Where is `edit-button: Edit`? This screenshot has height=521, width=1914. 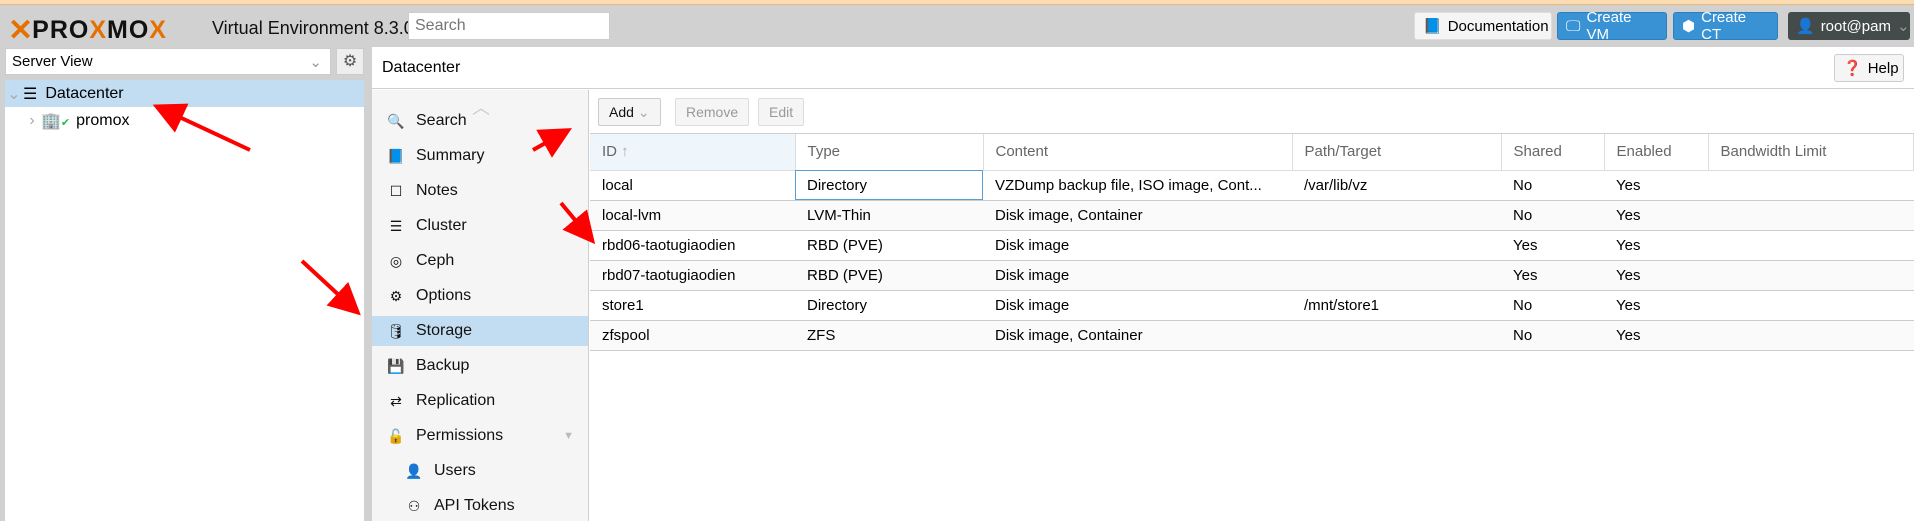
edit-button: Edit is located at coordinates (781, 112).